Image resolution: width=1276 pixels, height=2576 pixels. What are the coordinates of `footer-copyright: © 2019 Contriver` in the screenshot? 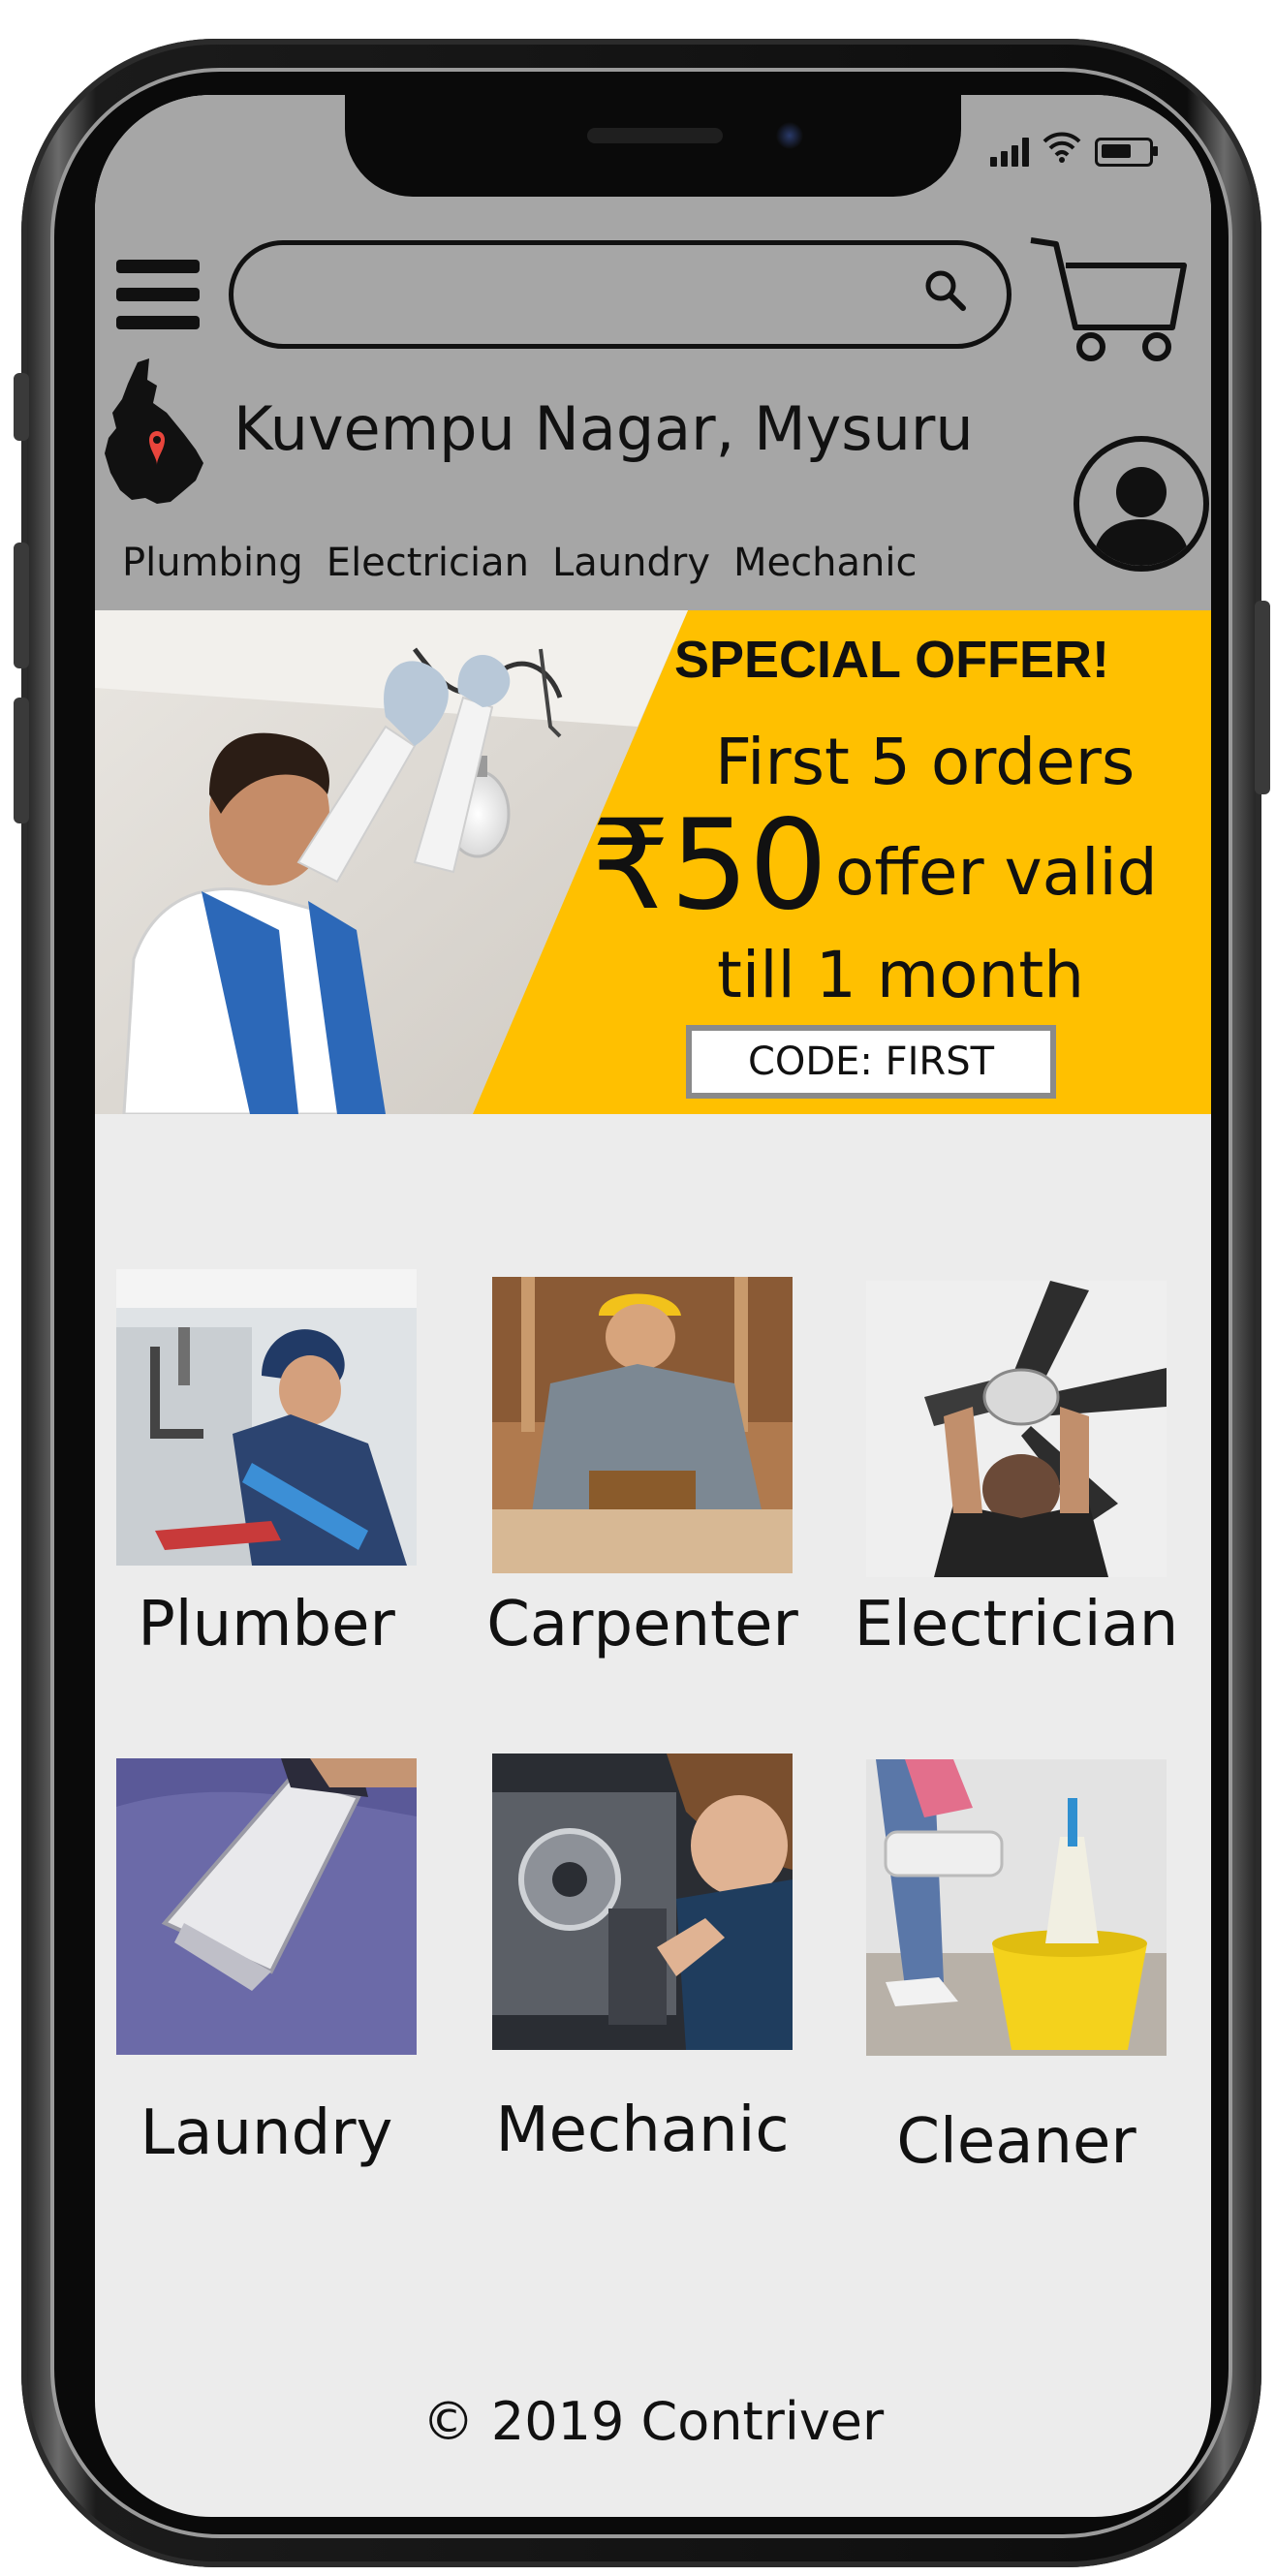 It's located at (653, 2421).